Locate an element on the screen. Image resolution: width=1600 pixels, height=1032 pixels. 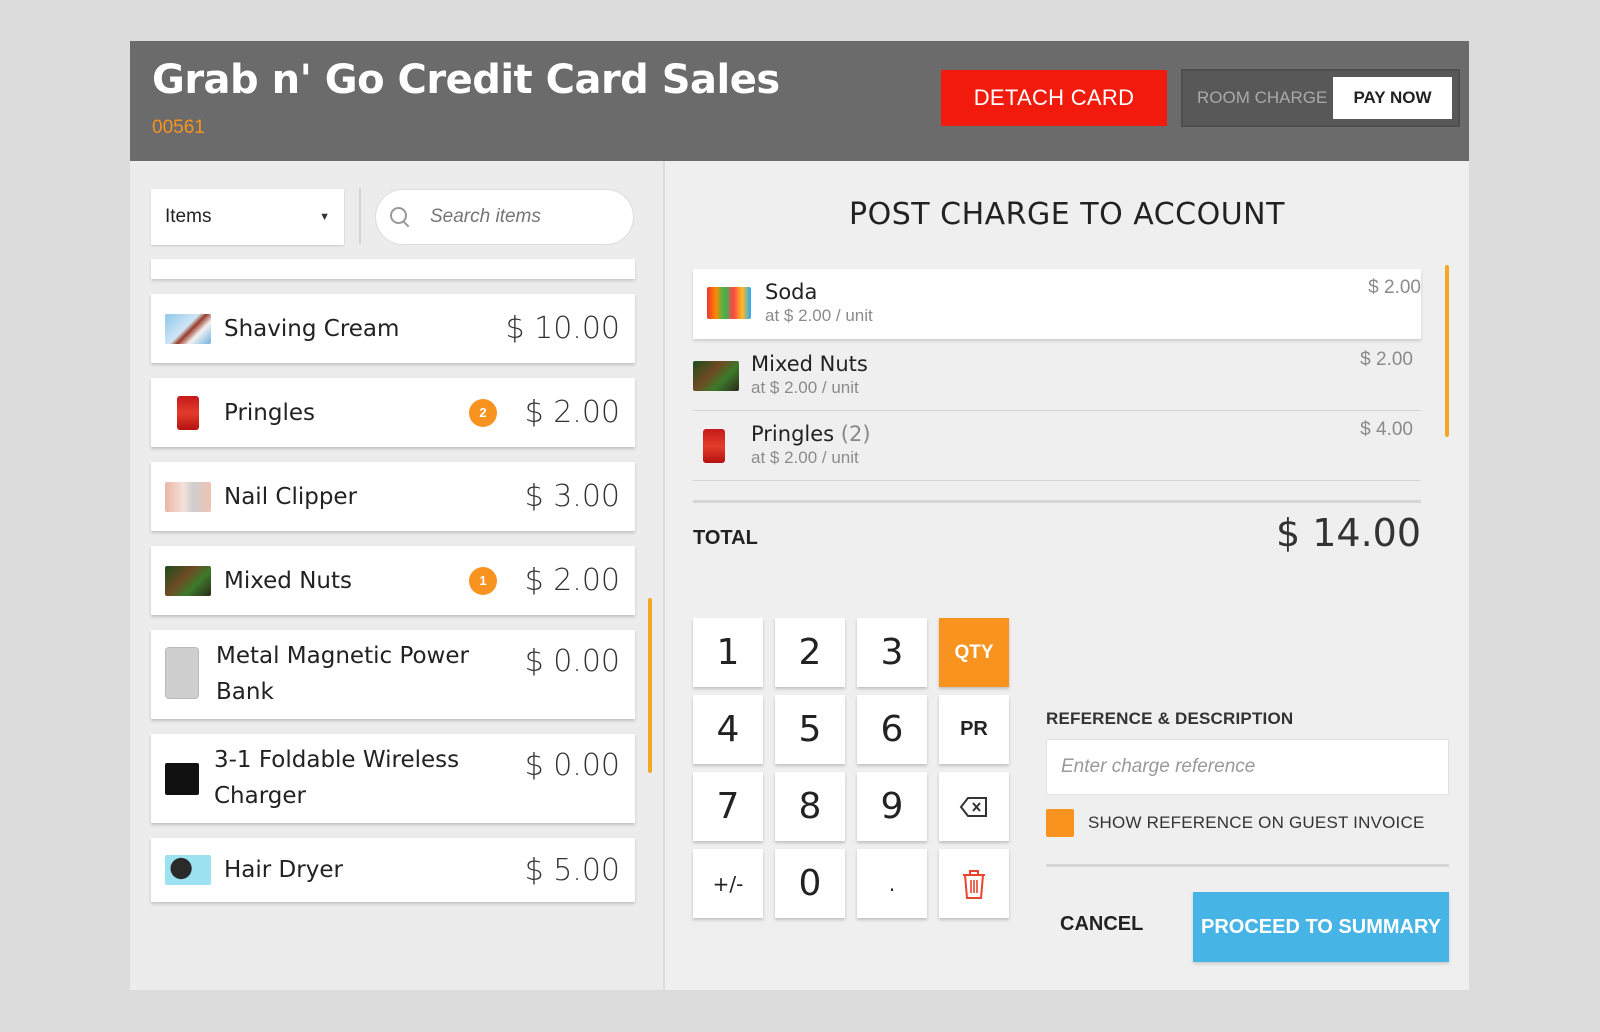
catalog-item-name: Metal Magnetic Power Bank is located at coordinates (342, 674).